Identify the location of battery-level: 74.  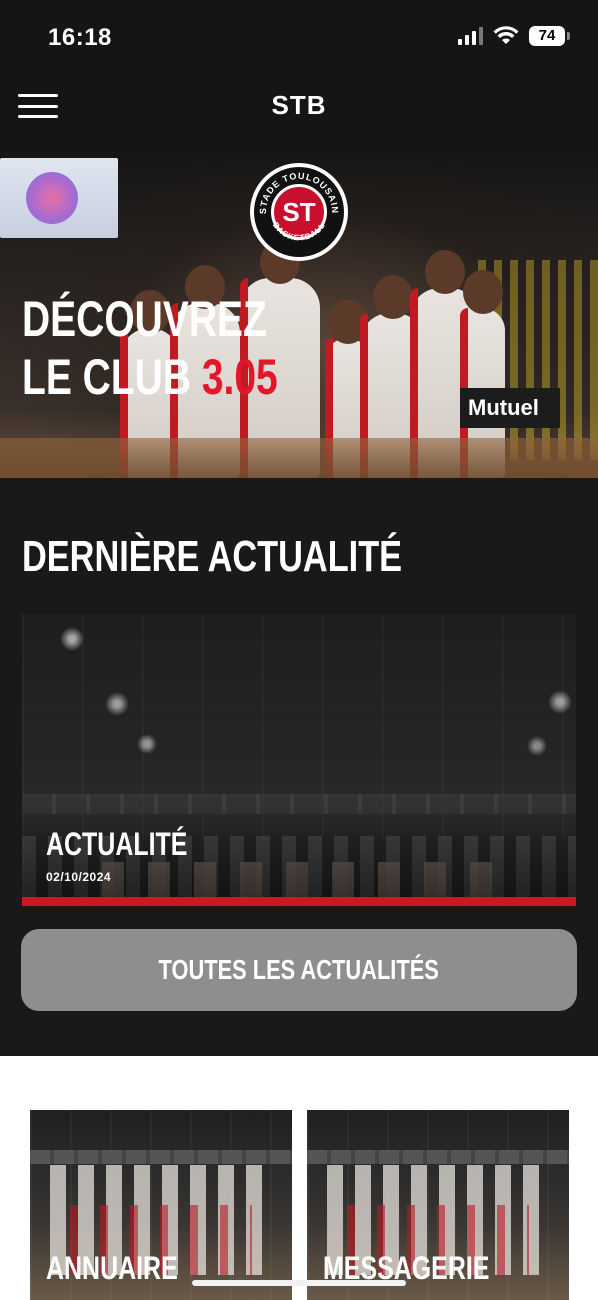
(547, 36).